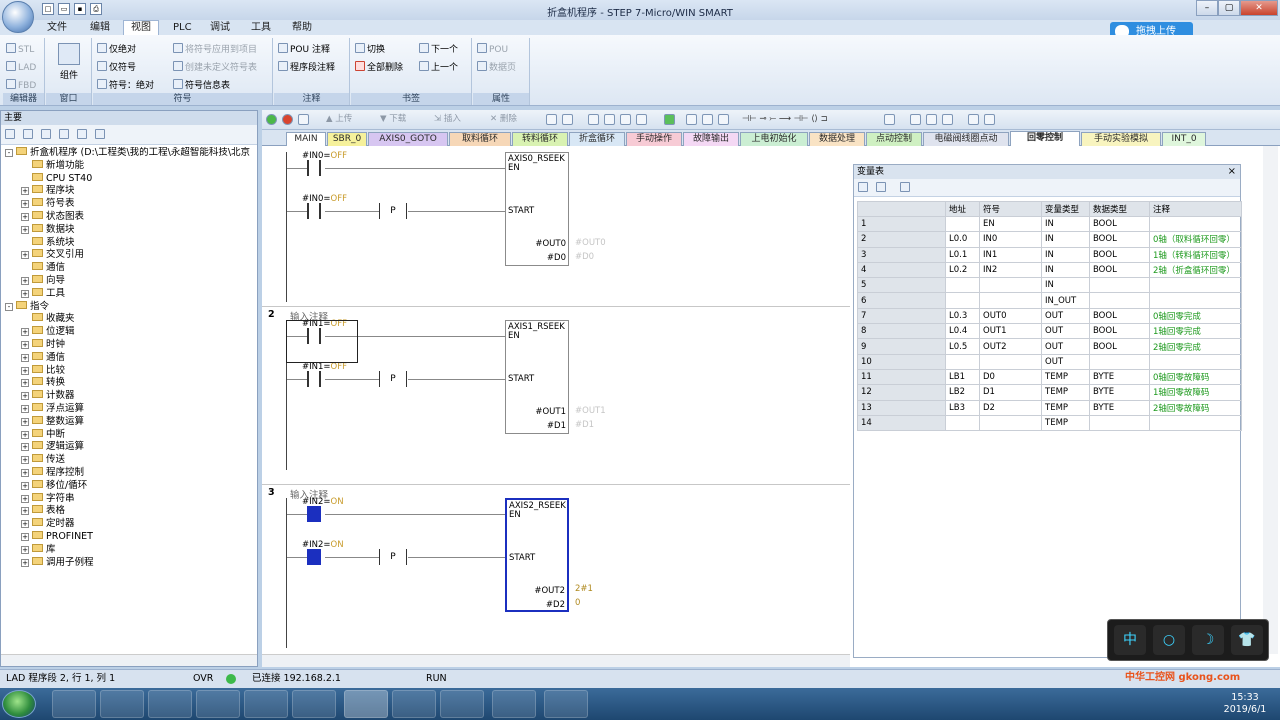  Describe the element at coordinates (785, 119) in the screenshot. I see `insert-contact-icon: ⊣⊢ ⊸ ⤚ ⟶ ⊣⊢ ⟨⟩ ⊐` at that location.